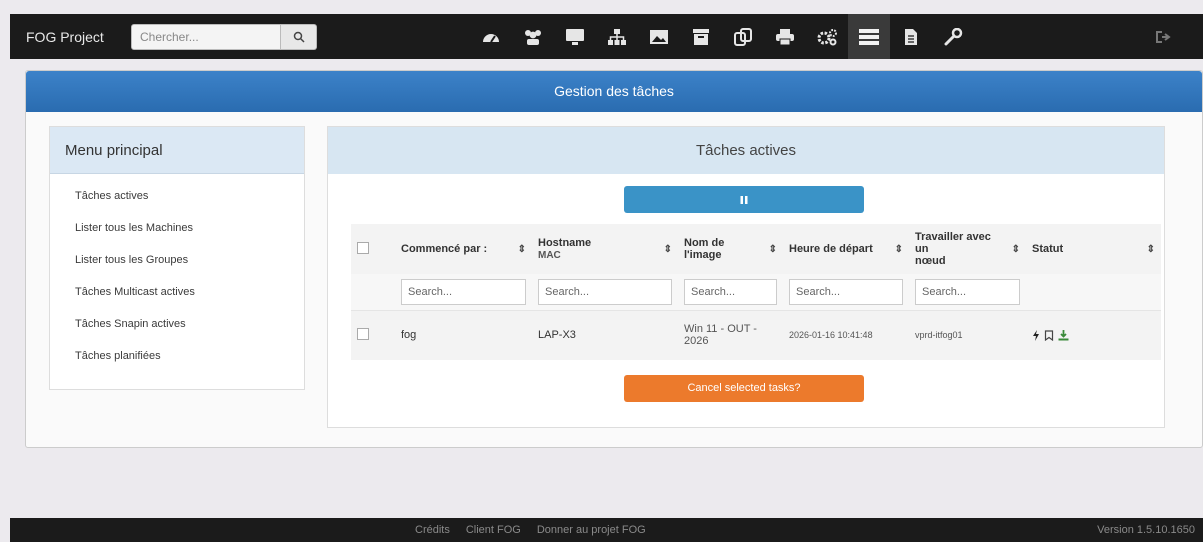 The image size is (1203, 542). I want to click on dashboard-icon, so click(491, 38).